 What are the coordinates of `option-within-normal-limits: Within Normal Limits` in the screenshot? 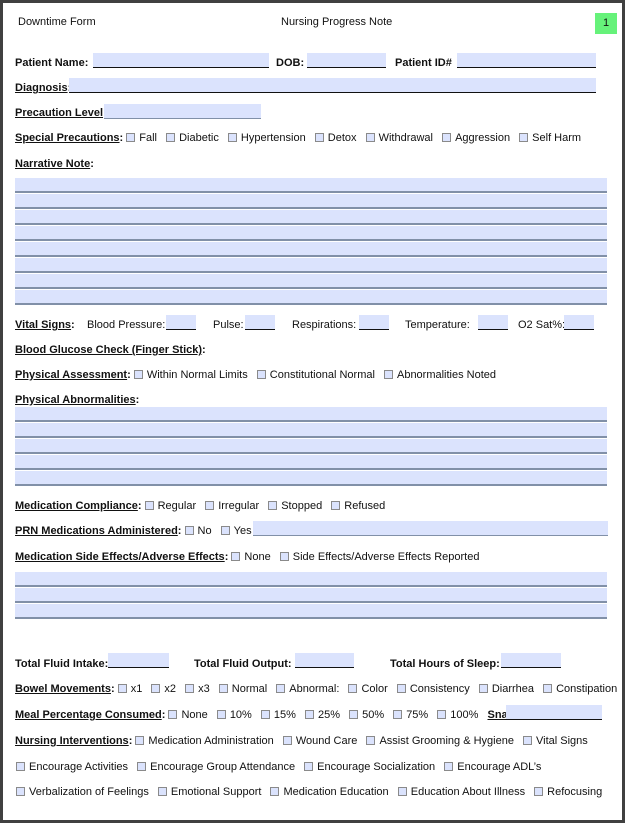 It's located at (190, 375).